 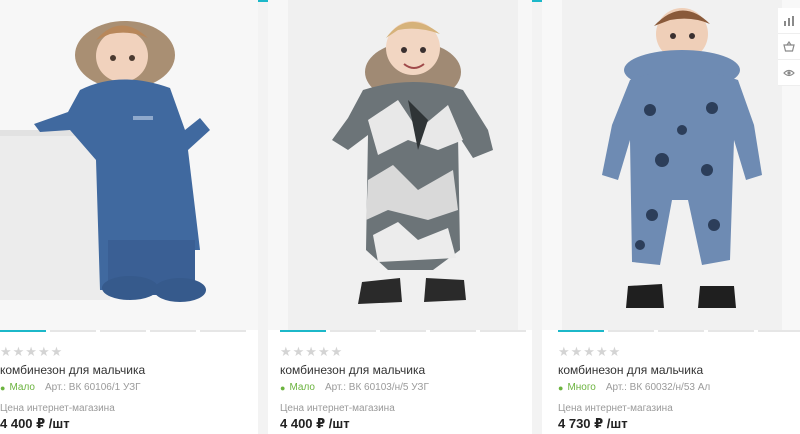 What do you see at coordinates (92, 387) in the screenshot?
I see `article-number: Арт.: ВК 60106/1 УЗГ` at bounding box center [92, 387].